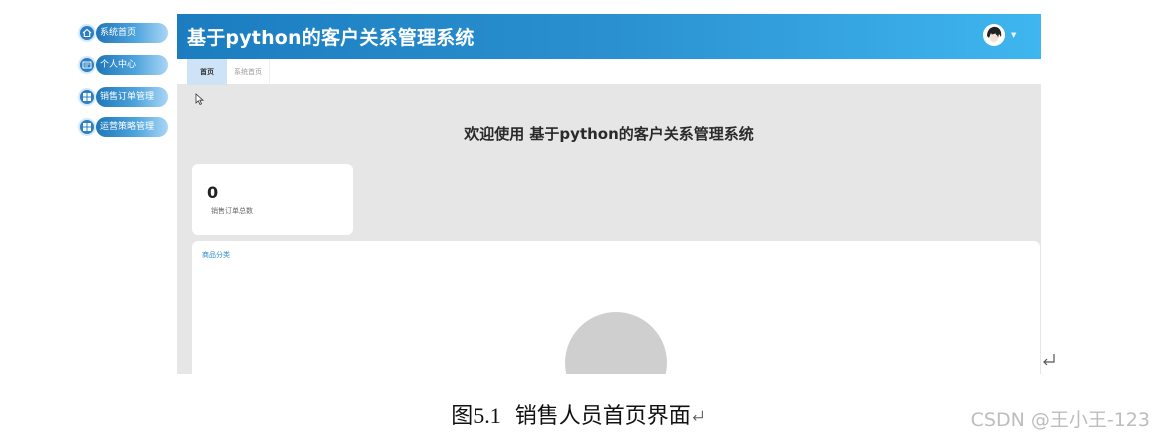 This screenshot has width=1156, height=438. I want to click on panel-title: 商品分类, so click(216, 255).